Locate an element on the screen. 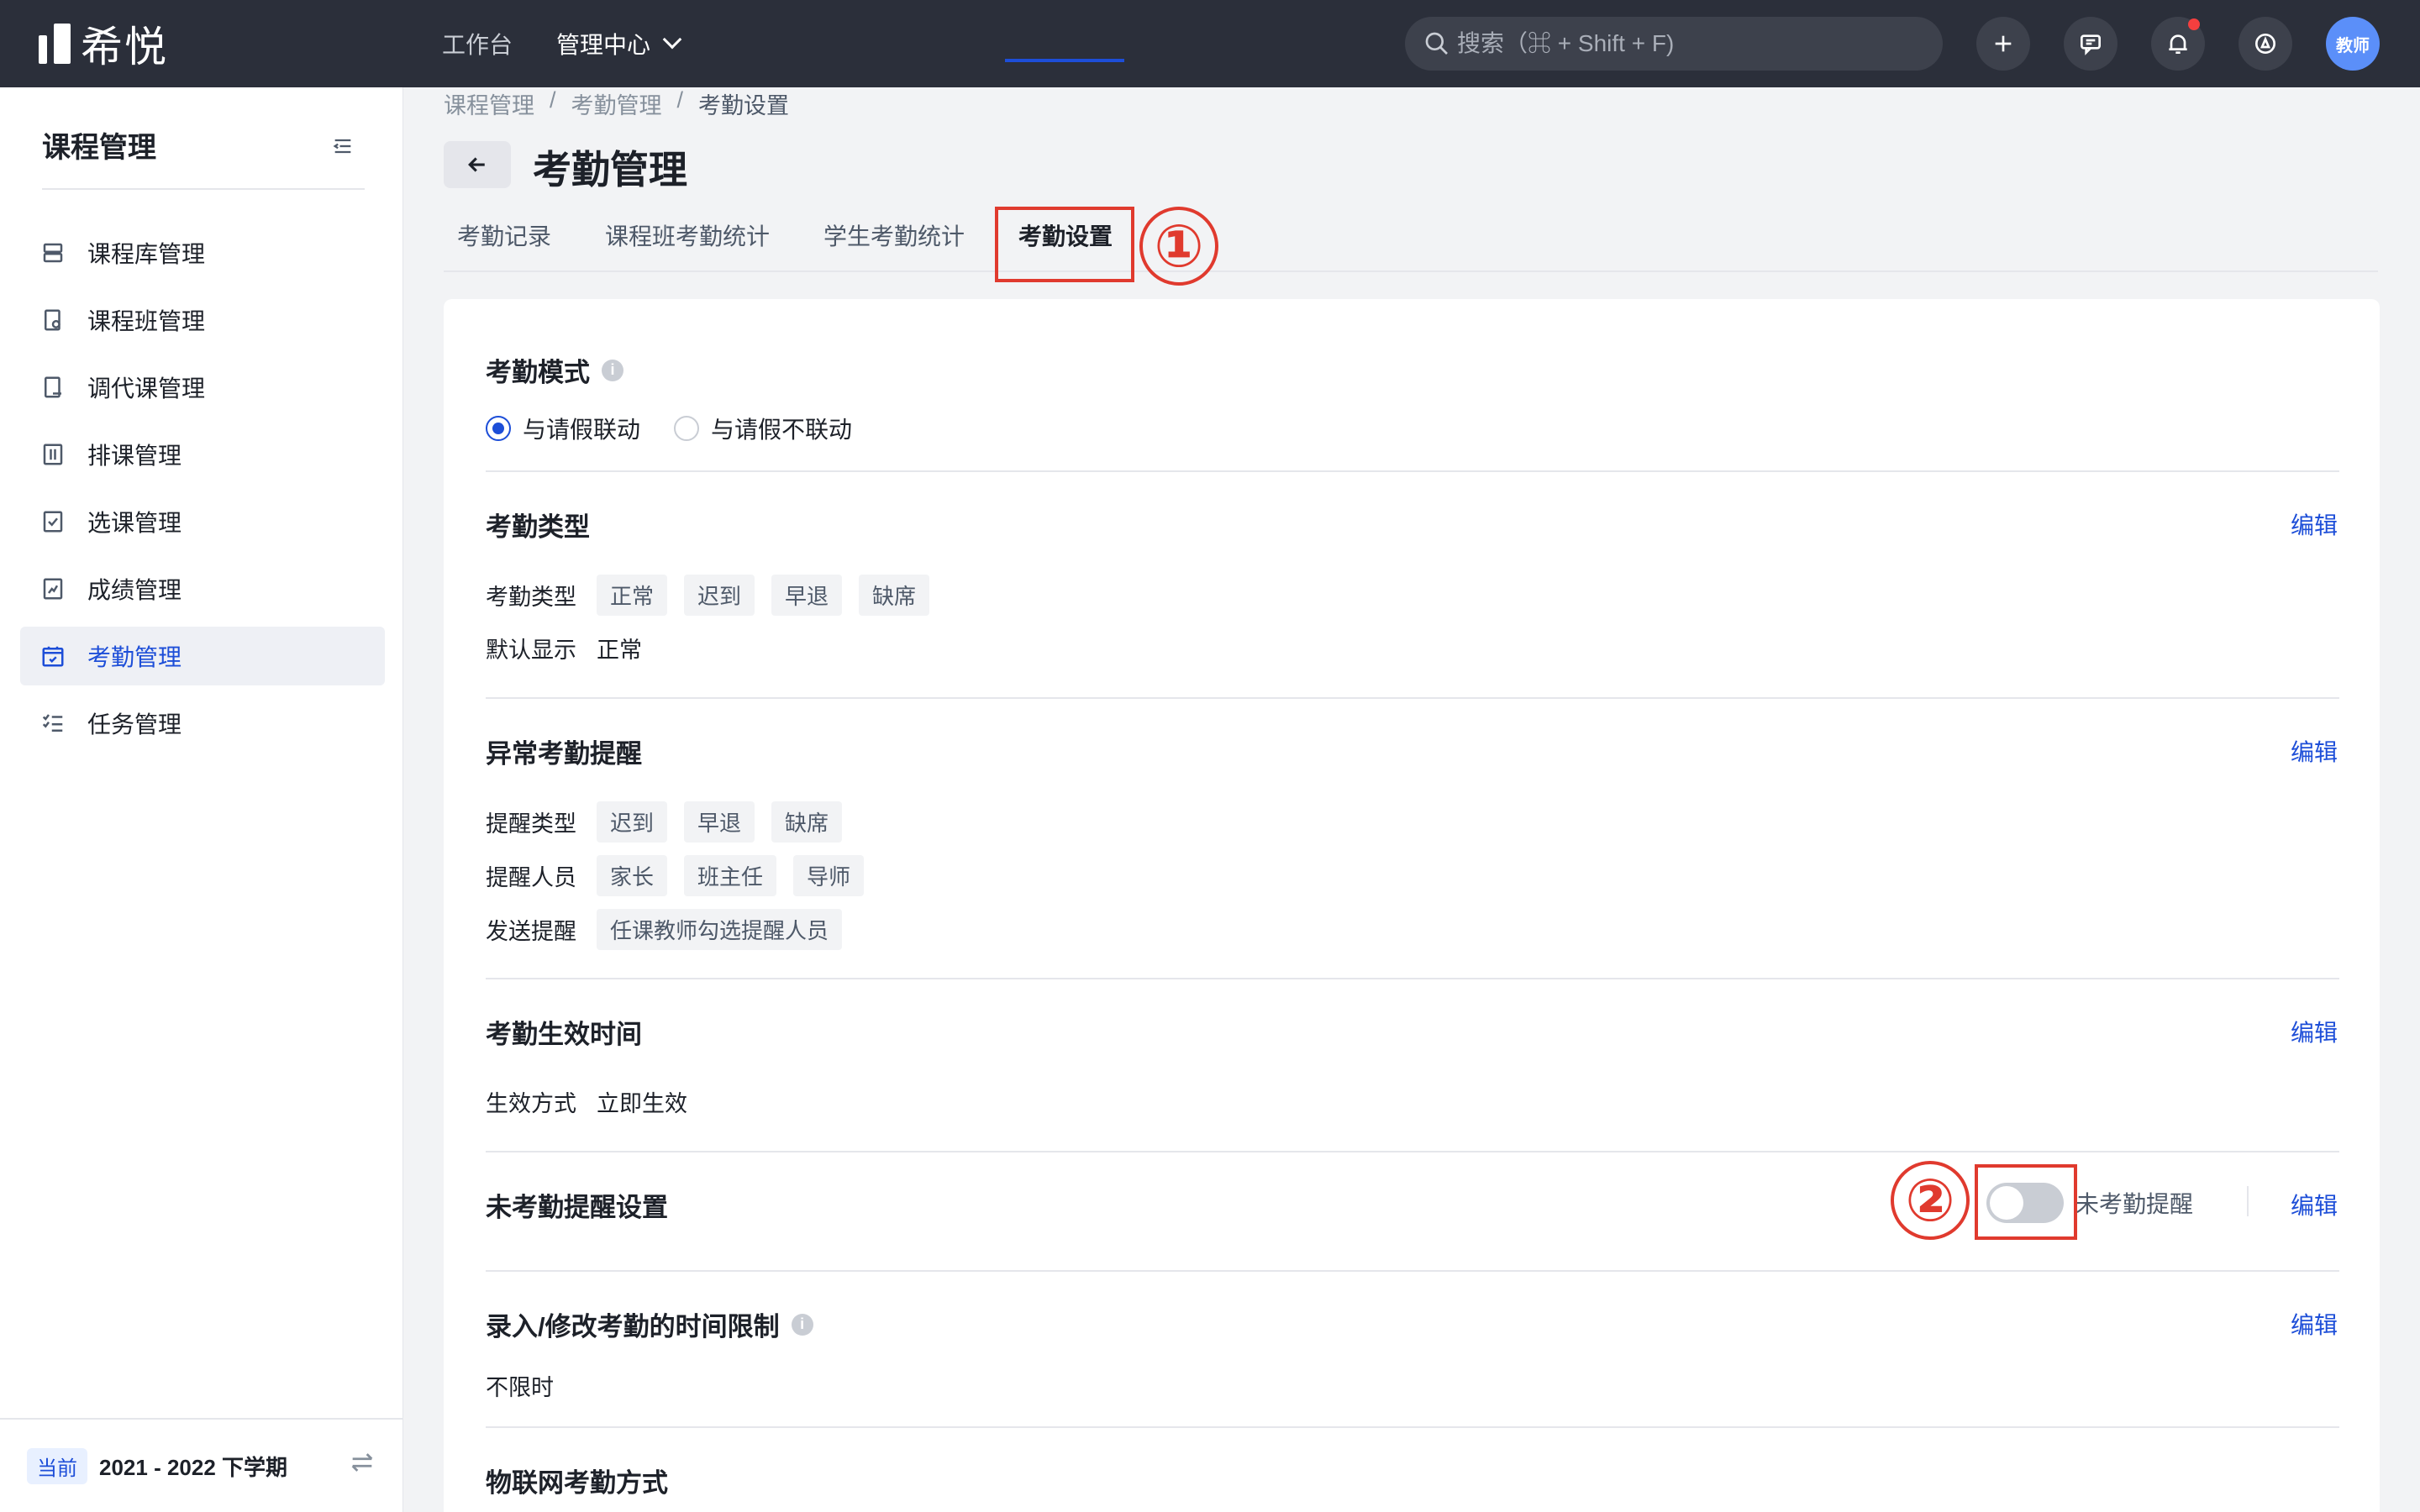 The width and height of the screenshot is (2420, 1512). row-value: 正常 is located at coordinates (619, 650).